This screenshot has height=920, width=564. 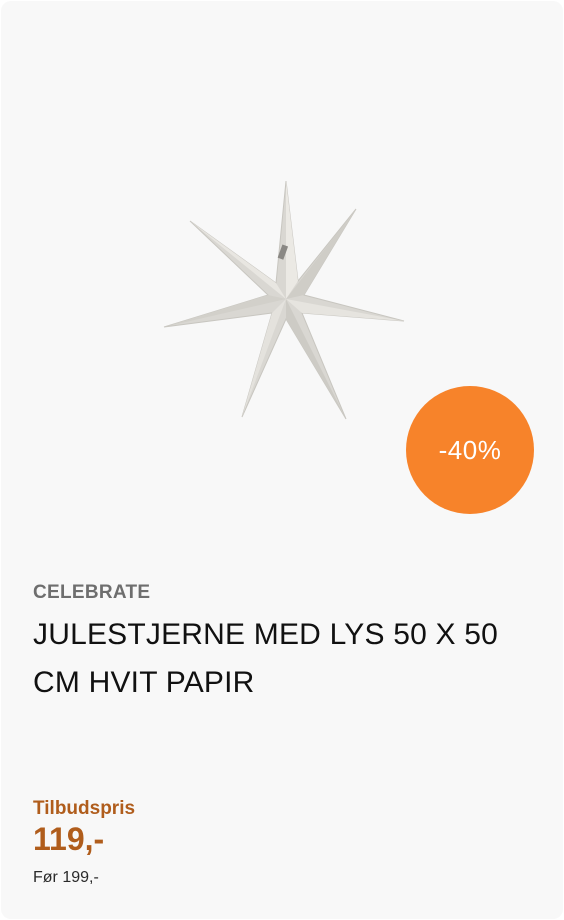 What do you see at coordinates (84, 808) in the screenshot?
I see `price-label: Tilbudspris` at bounding box center [84, 808].